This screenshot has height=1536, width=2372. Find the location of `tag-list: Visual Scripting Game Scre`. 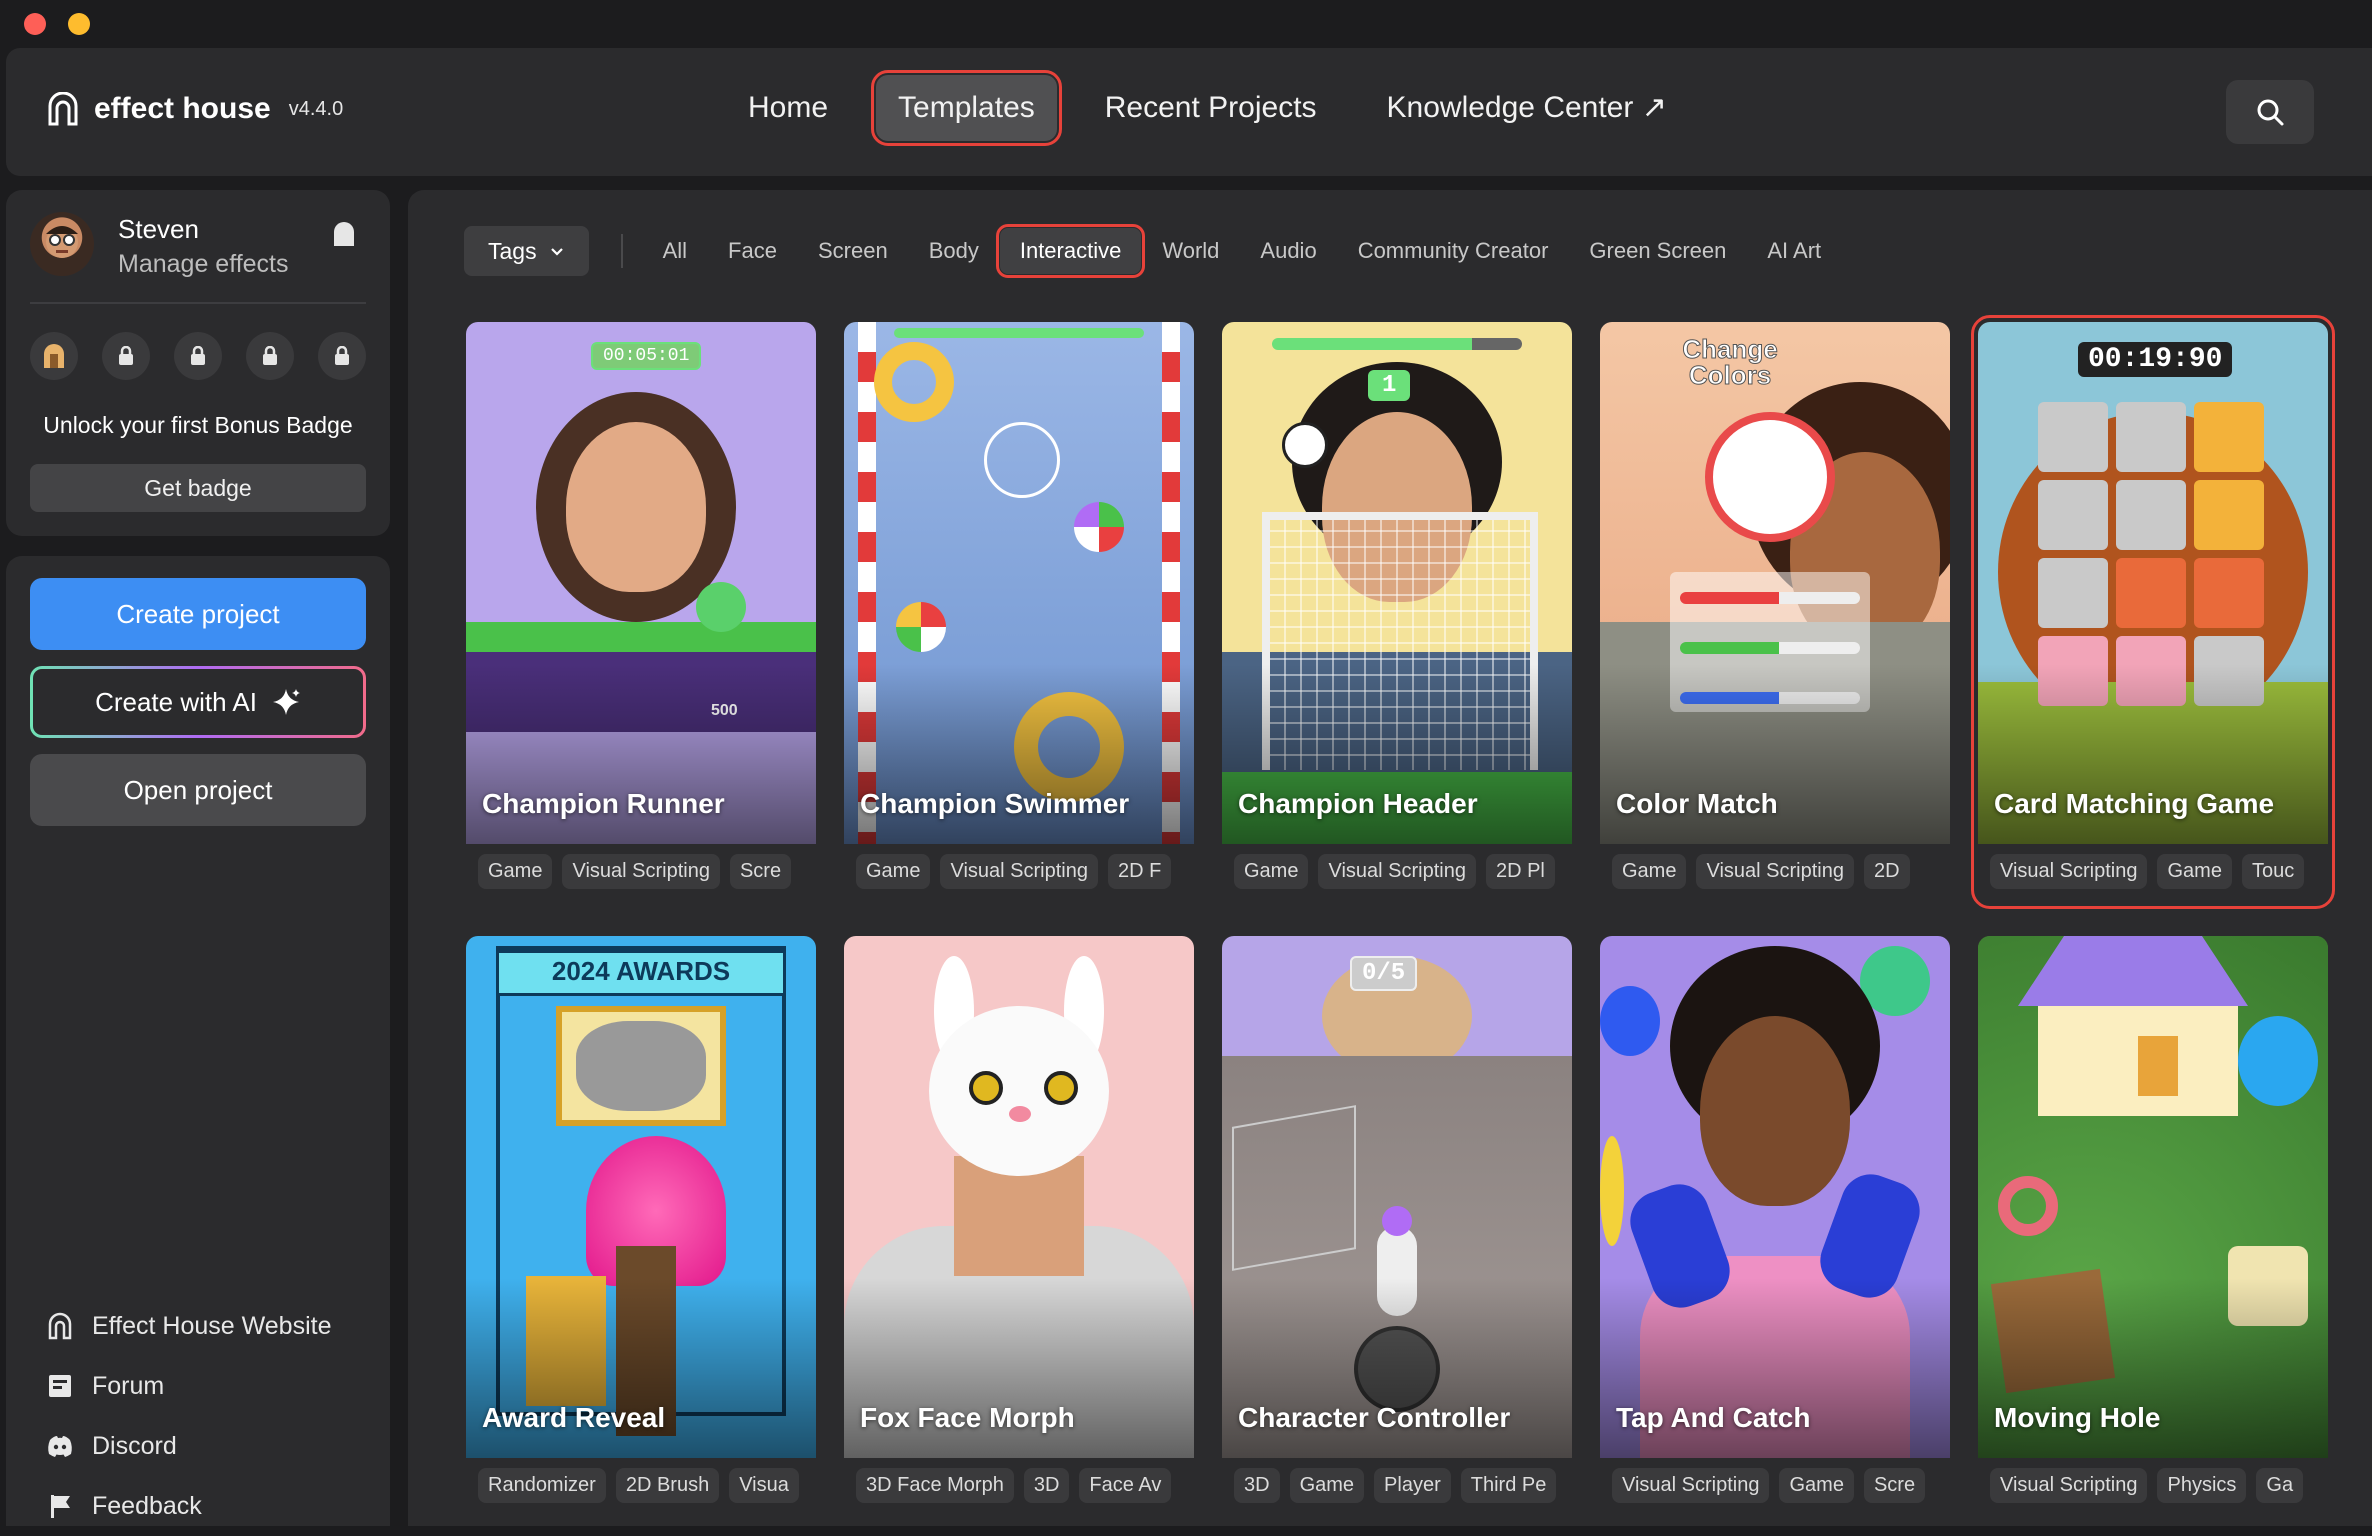

tag-list: Visual Scripting Game Scre is located at coordinates (1775, 1485).